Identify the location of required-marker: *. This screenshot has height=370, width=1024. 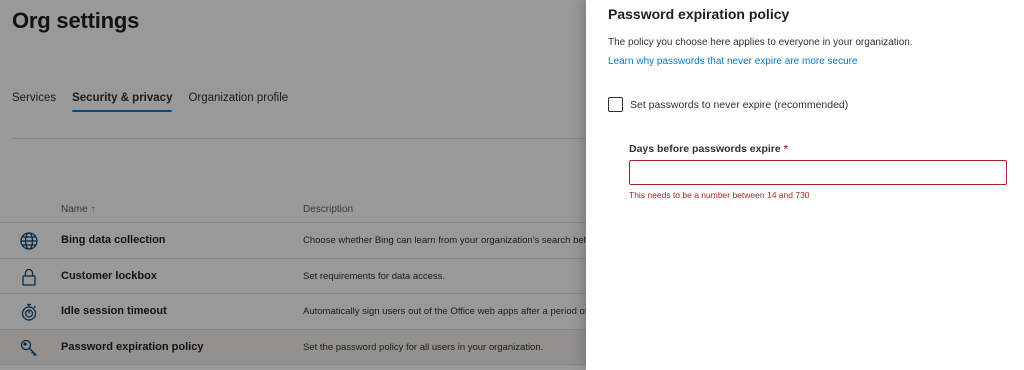
(785, 149).